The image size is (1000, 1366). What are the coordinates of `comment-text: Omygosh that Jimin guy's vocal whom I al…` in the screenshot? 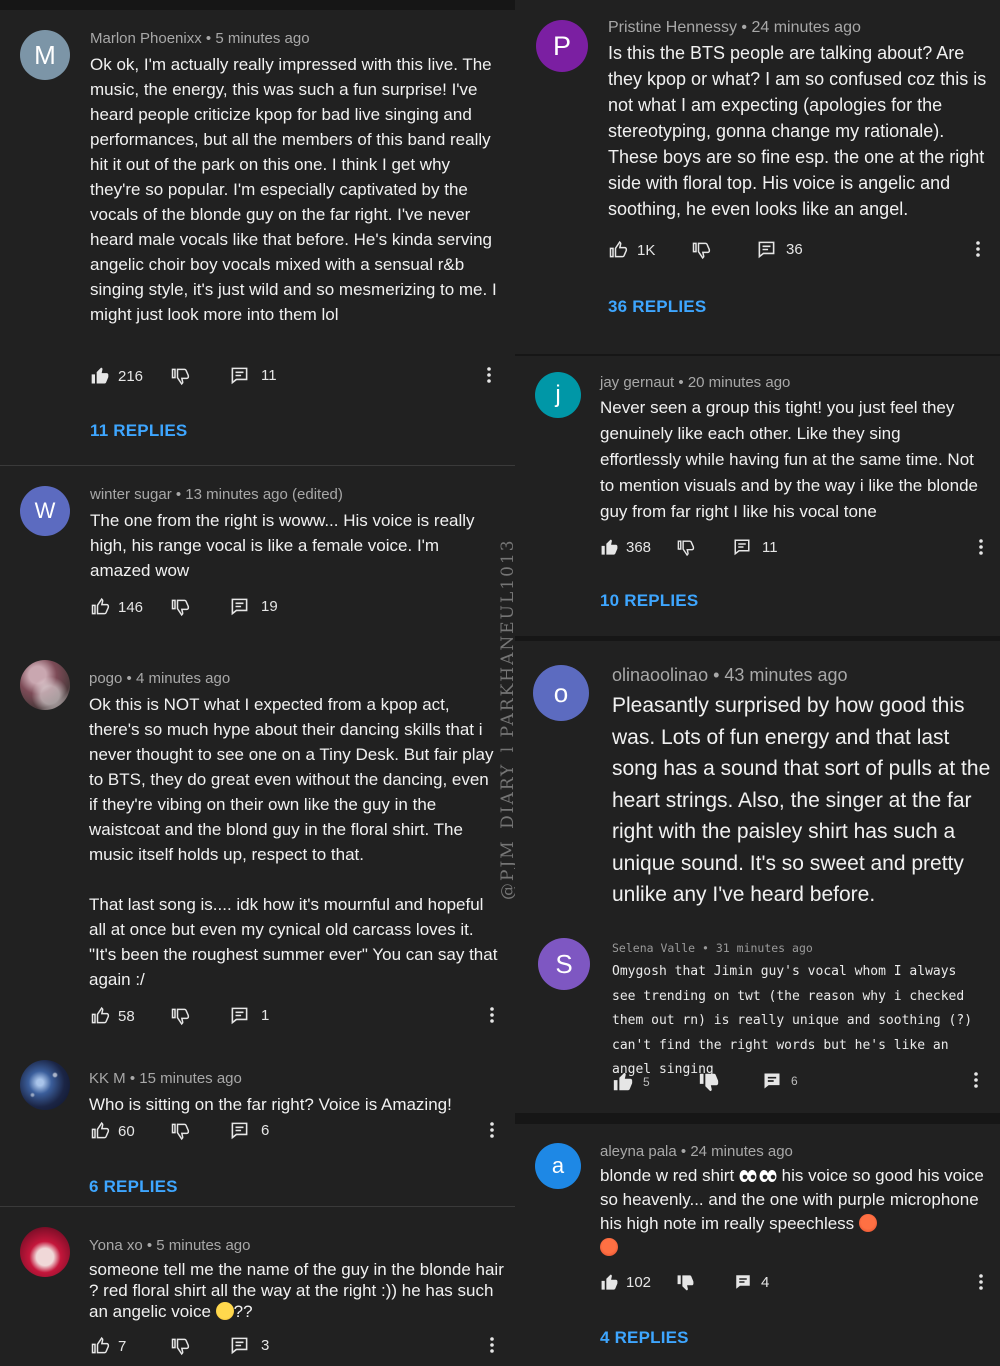 It's located at (792, 1020).